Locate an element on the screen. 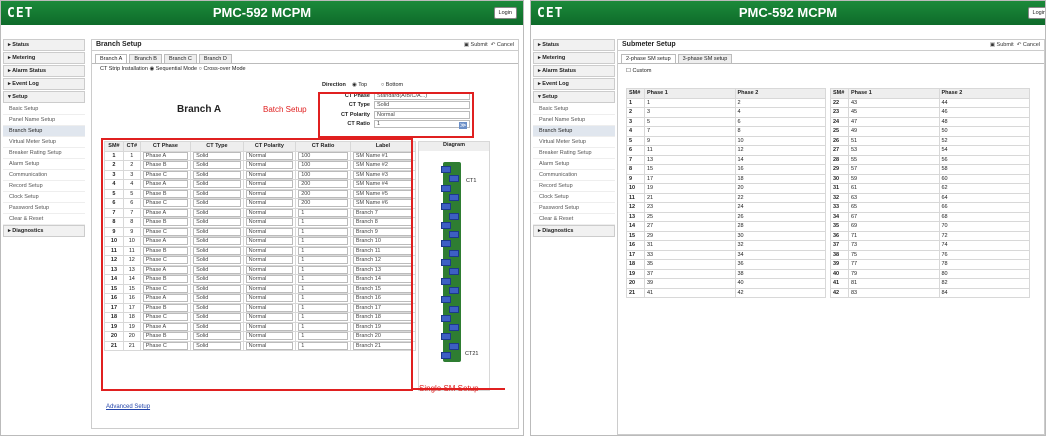  login-button: Login is located at coordinates (1036, 13).